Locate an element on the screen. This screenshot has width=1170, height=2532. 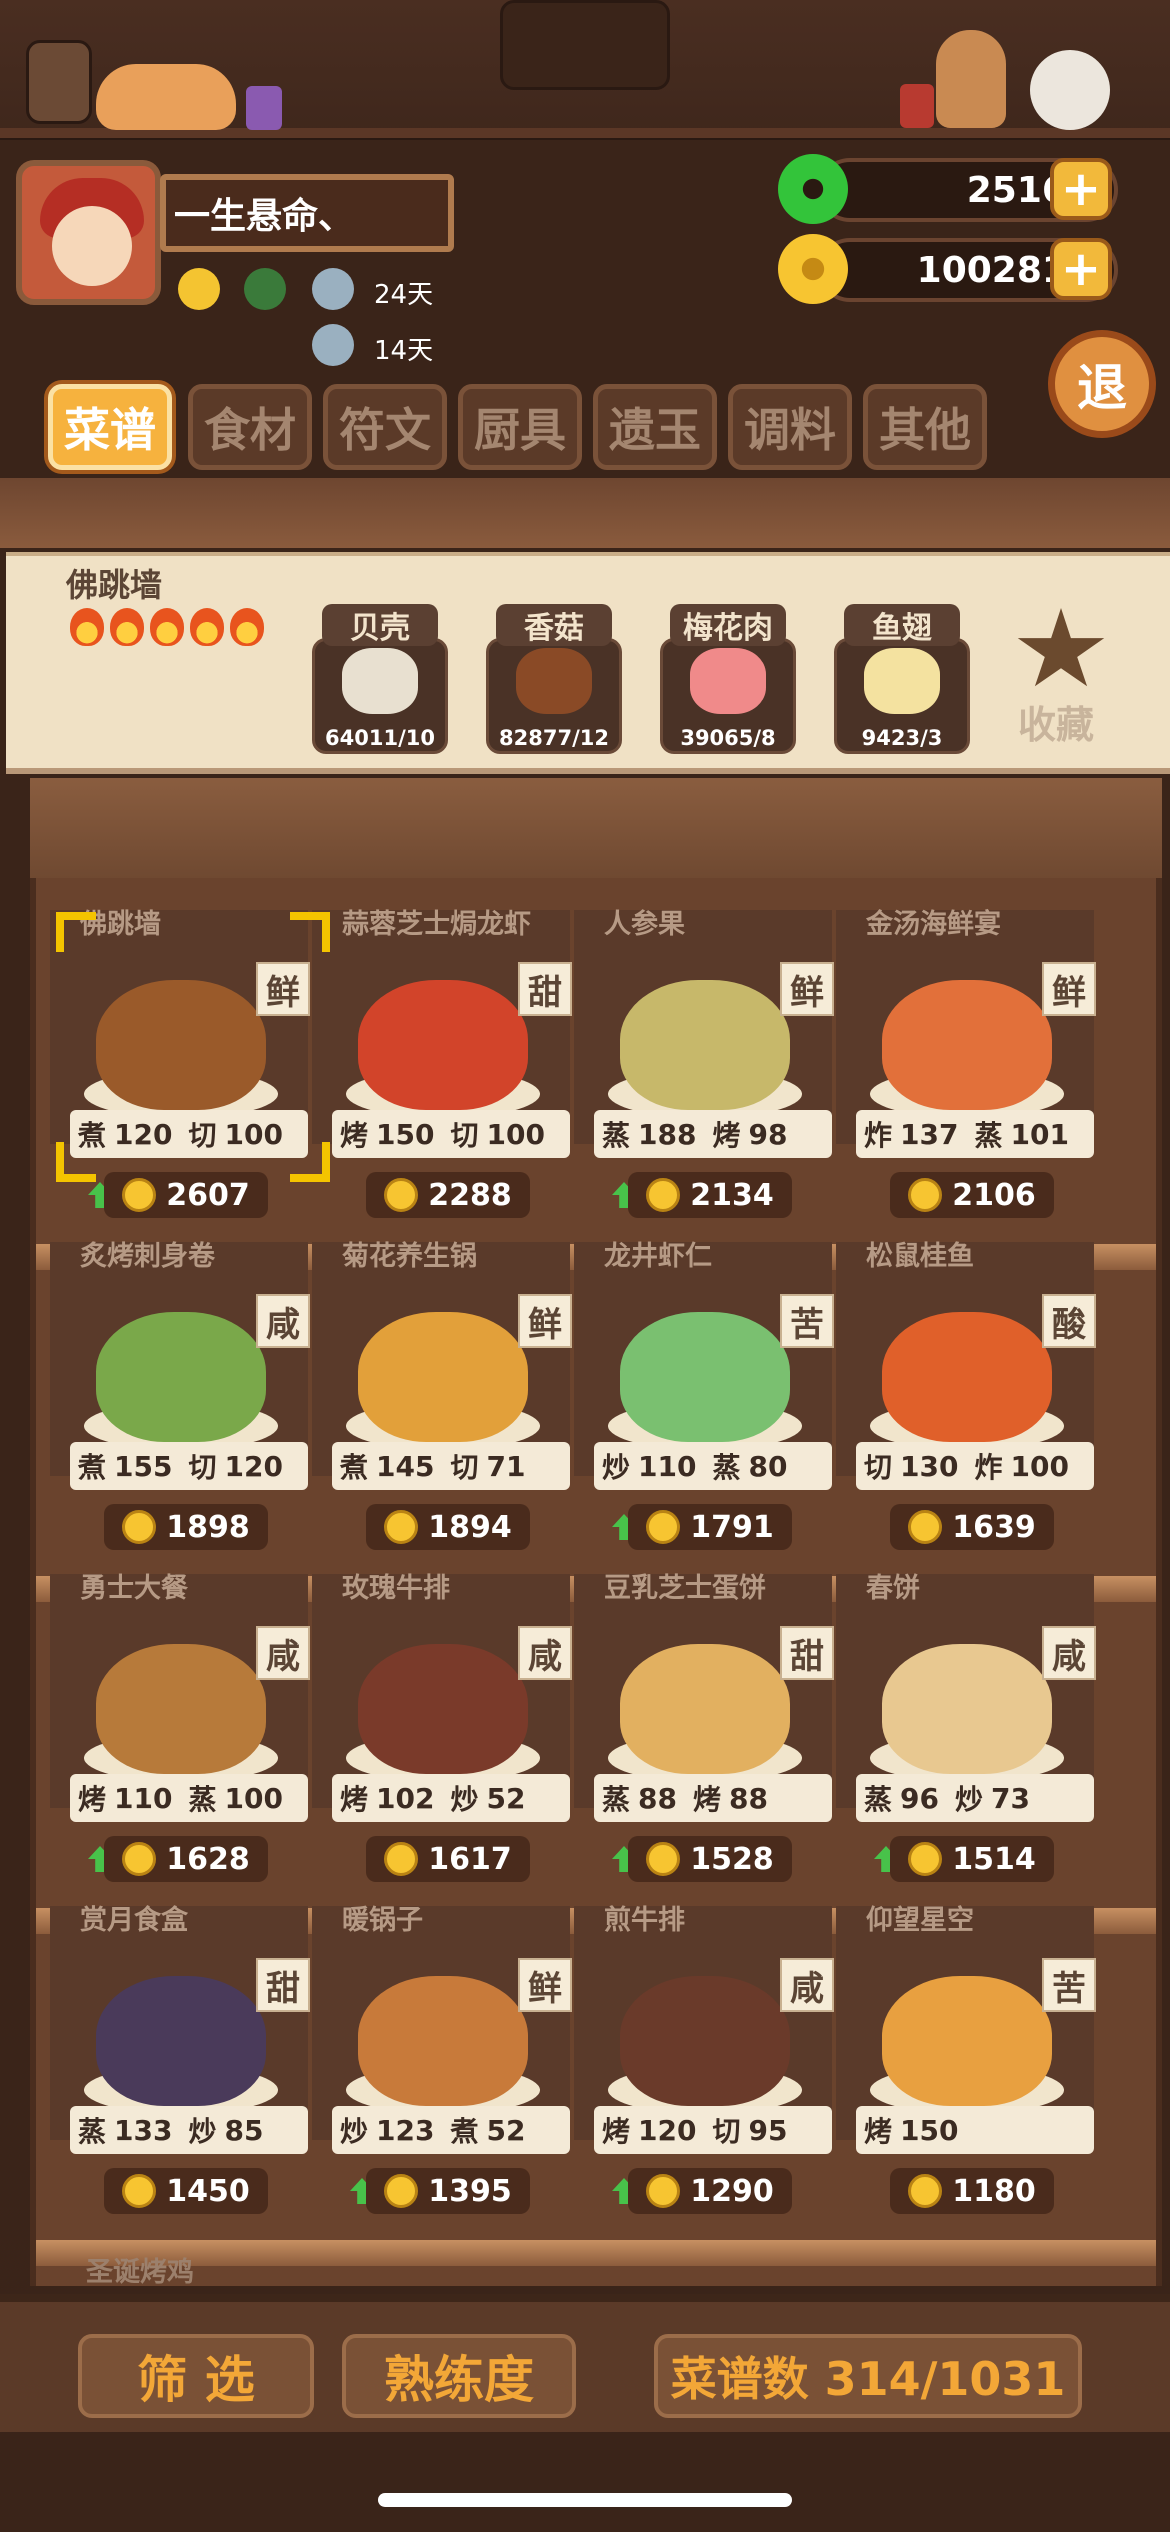
price-tag: 1639 is located at coordinates (972, 1527).